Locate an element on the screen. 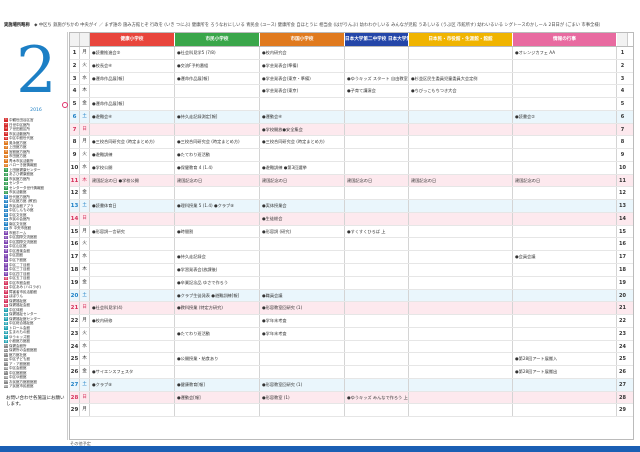 The image size is (640, 452). event-cell: ●子育て講演会 is located at coordinates (377, 91).